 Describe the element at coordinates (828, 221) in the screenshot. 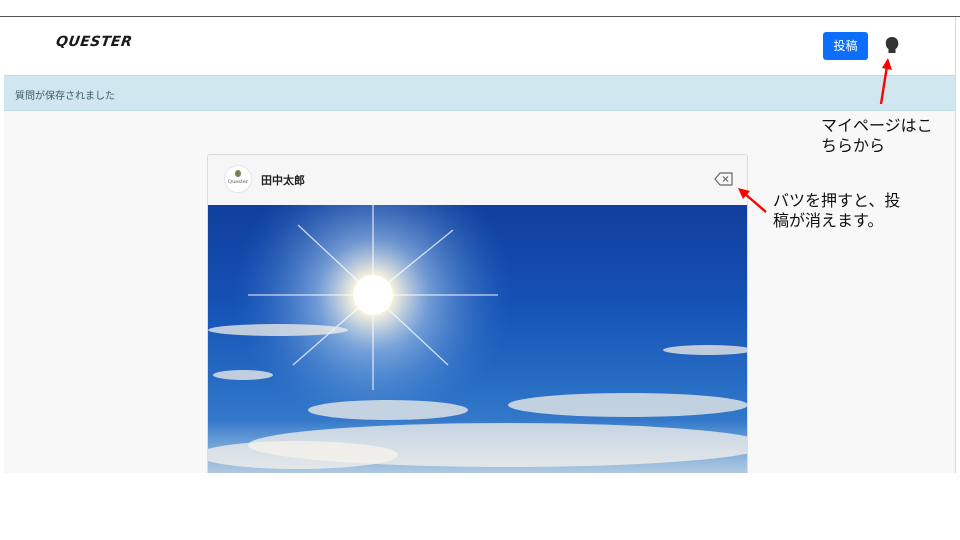

I see `annotation-close-line2: 稿が消えます。` at that location.